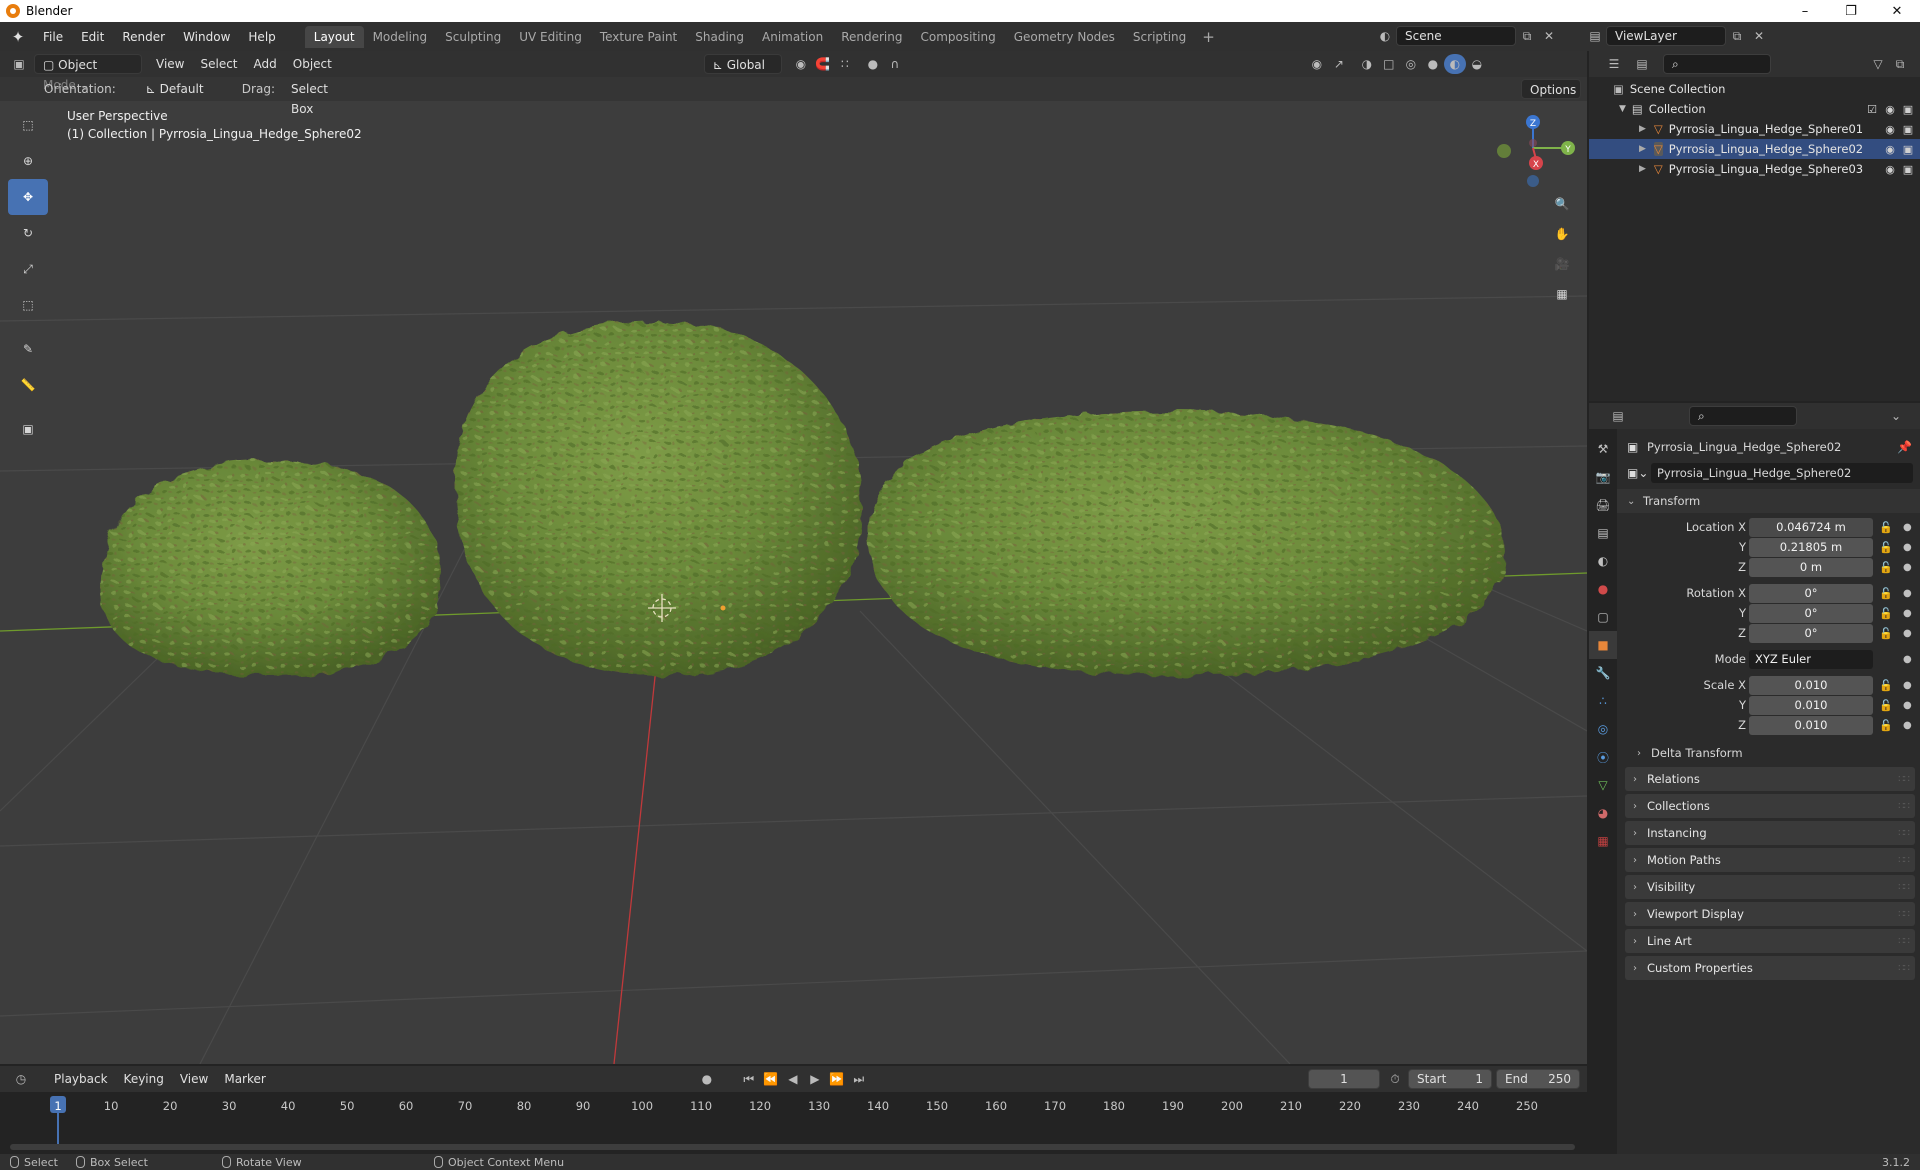 The height and width of the screenshot is (1170, 1920). I want to click on drag-selector: Select Box, so click(319, 97).